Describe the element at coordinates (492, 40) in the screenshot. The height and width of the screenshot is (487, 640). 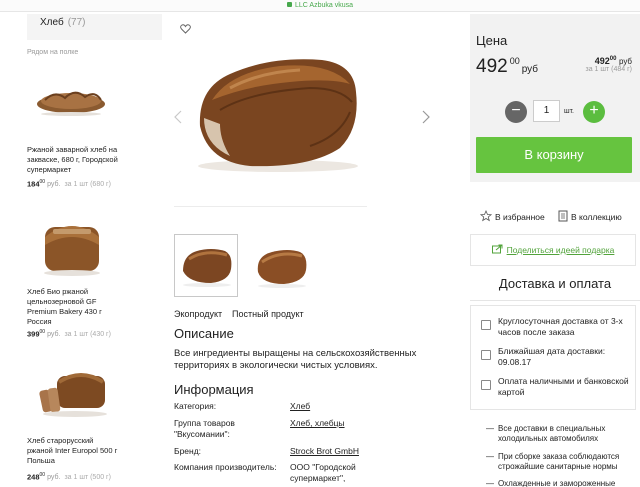
I see `price-label: Цена` at that location.